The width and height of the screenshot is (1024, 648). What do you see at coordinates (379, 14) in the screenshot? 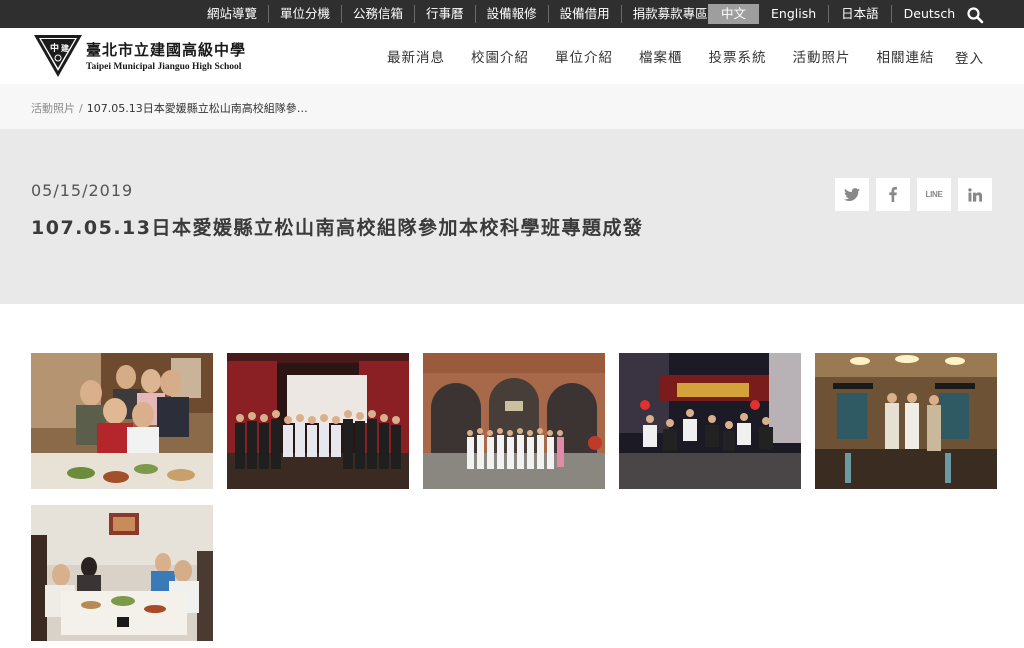
I see `link-mailbox: 公務信箱` at bounding box center [379, 14].